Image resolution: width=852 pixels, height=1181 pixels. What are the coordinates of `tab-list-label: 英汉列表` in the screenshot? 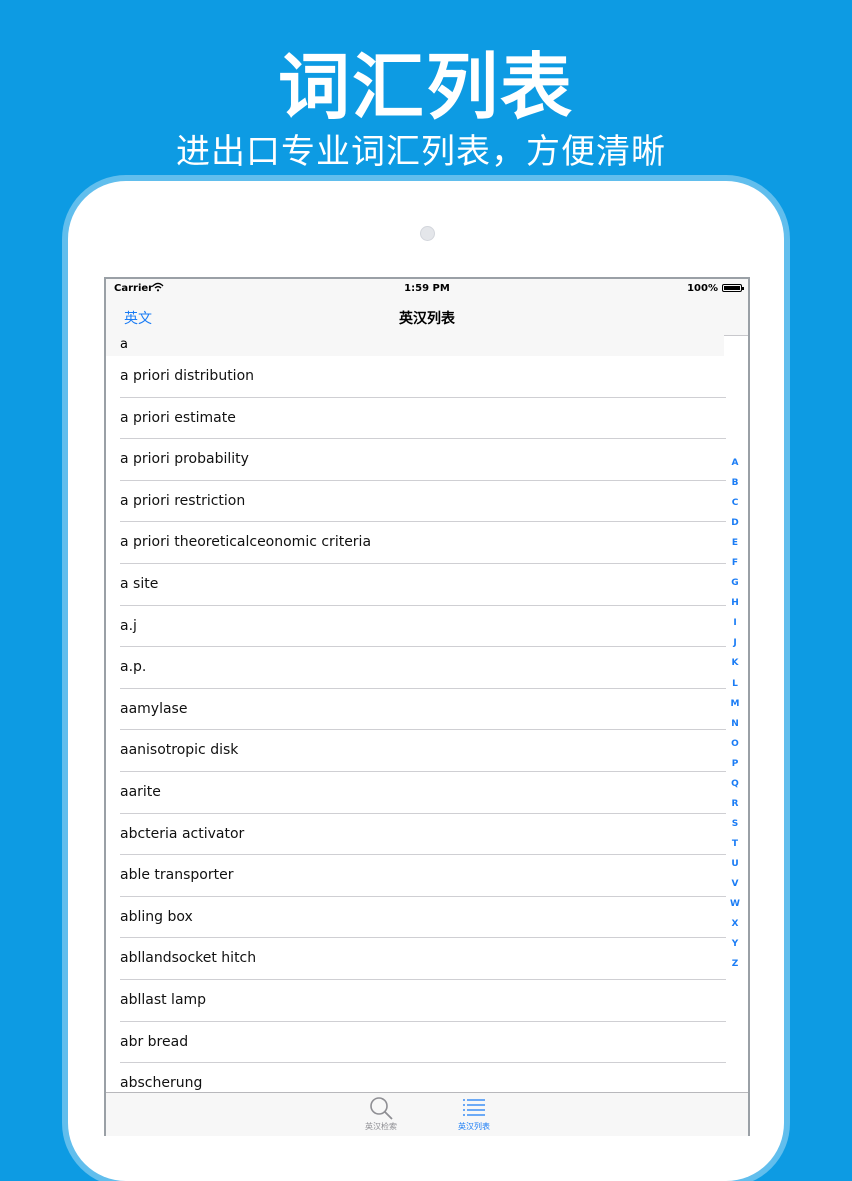 It's located at (474, 1126).